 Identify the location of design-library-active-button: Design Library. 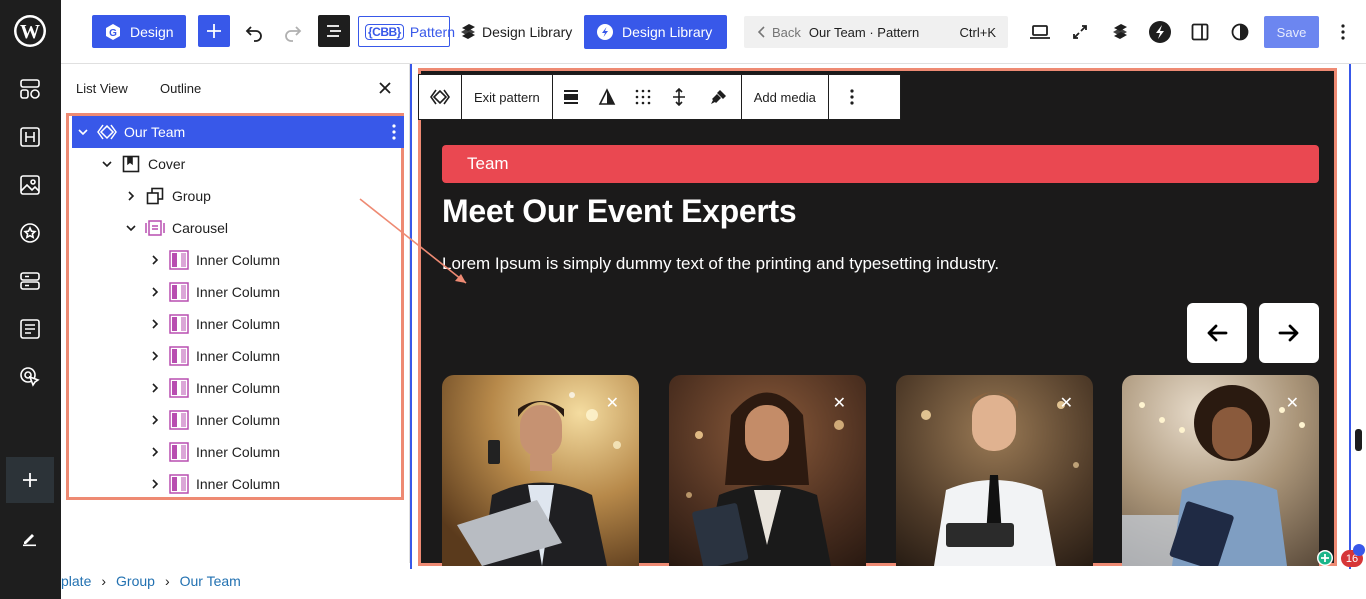
(655, 32).